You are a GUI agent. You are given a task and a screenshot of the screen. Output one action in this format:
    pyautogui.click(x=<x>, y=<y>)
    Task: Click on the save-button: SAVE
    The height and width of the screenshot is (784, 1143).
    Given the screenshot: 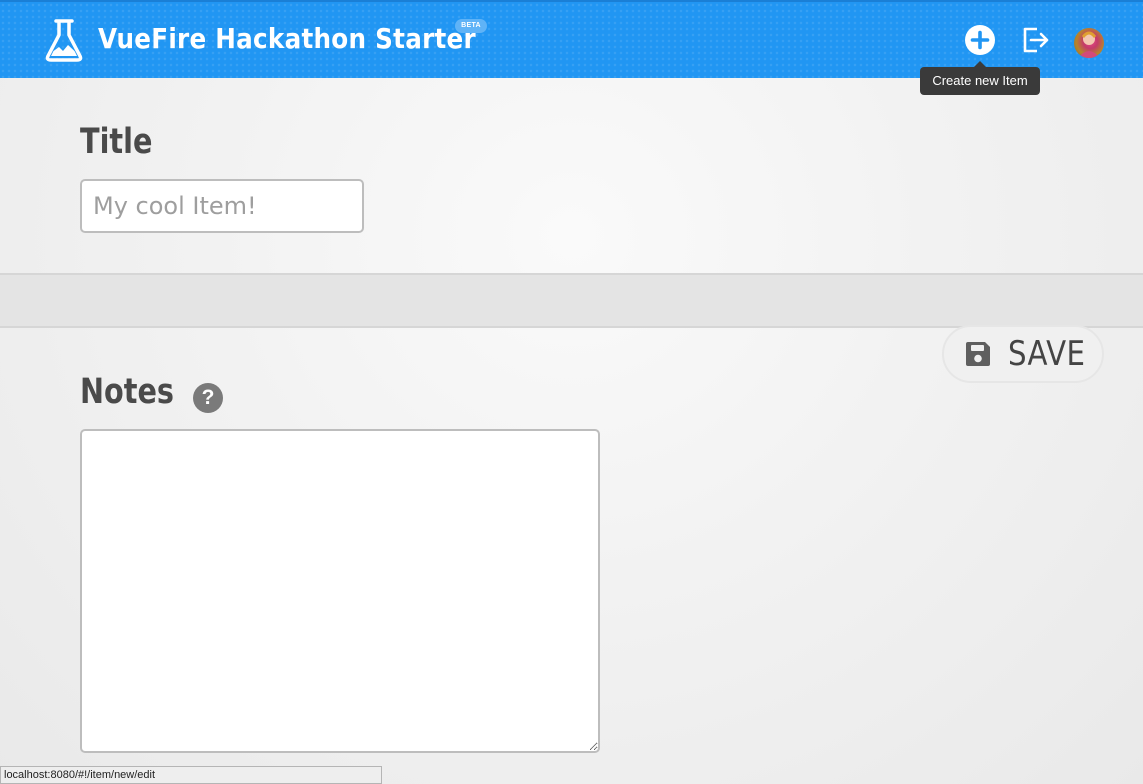 What is the action you would take?
    pyautogui.click(x=1023, y=354)
    